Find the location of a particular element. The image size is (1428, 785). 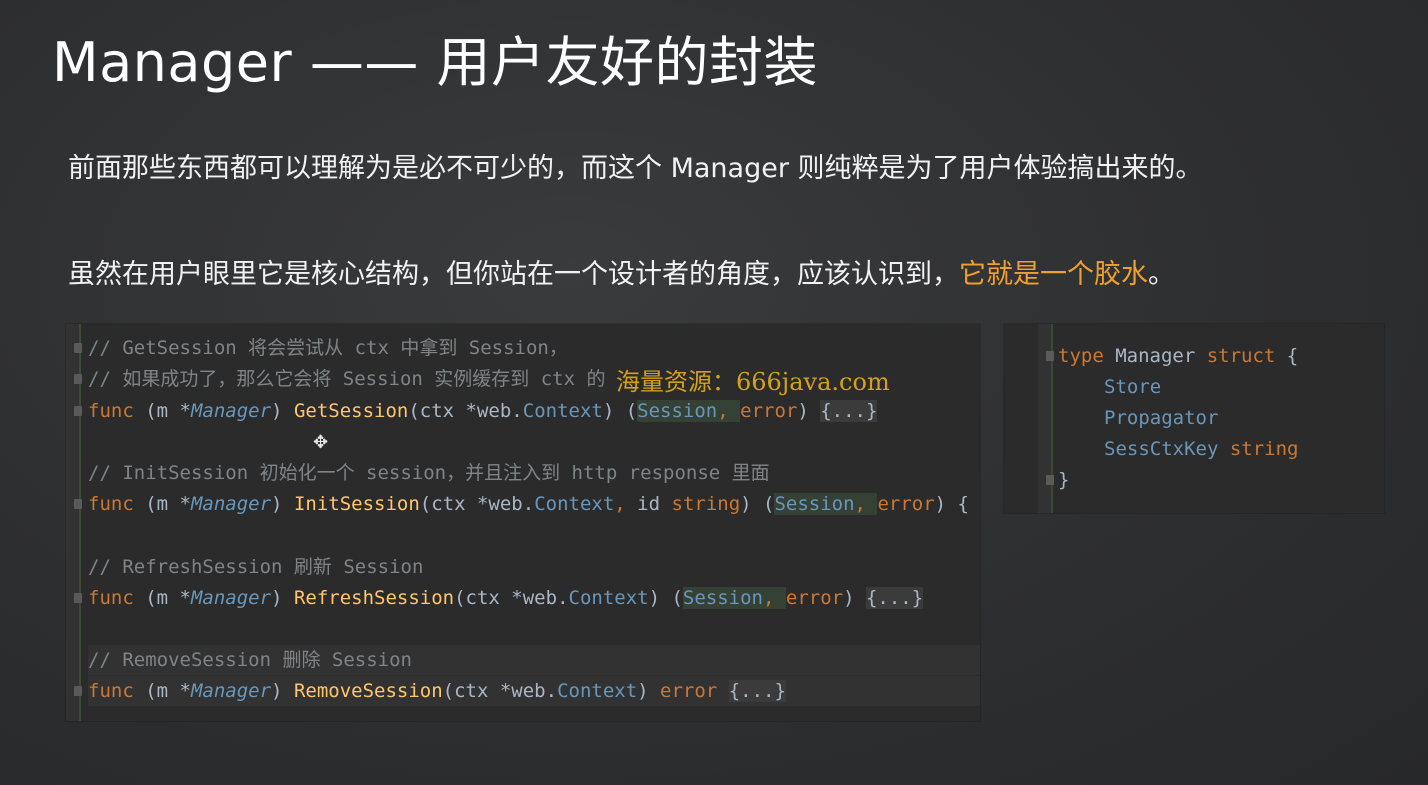

struct-field-sessctxkey: SessCtxKey string is located at coordinates (1201, 449).